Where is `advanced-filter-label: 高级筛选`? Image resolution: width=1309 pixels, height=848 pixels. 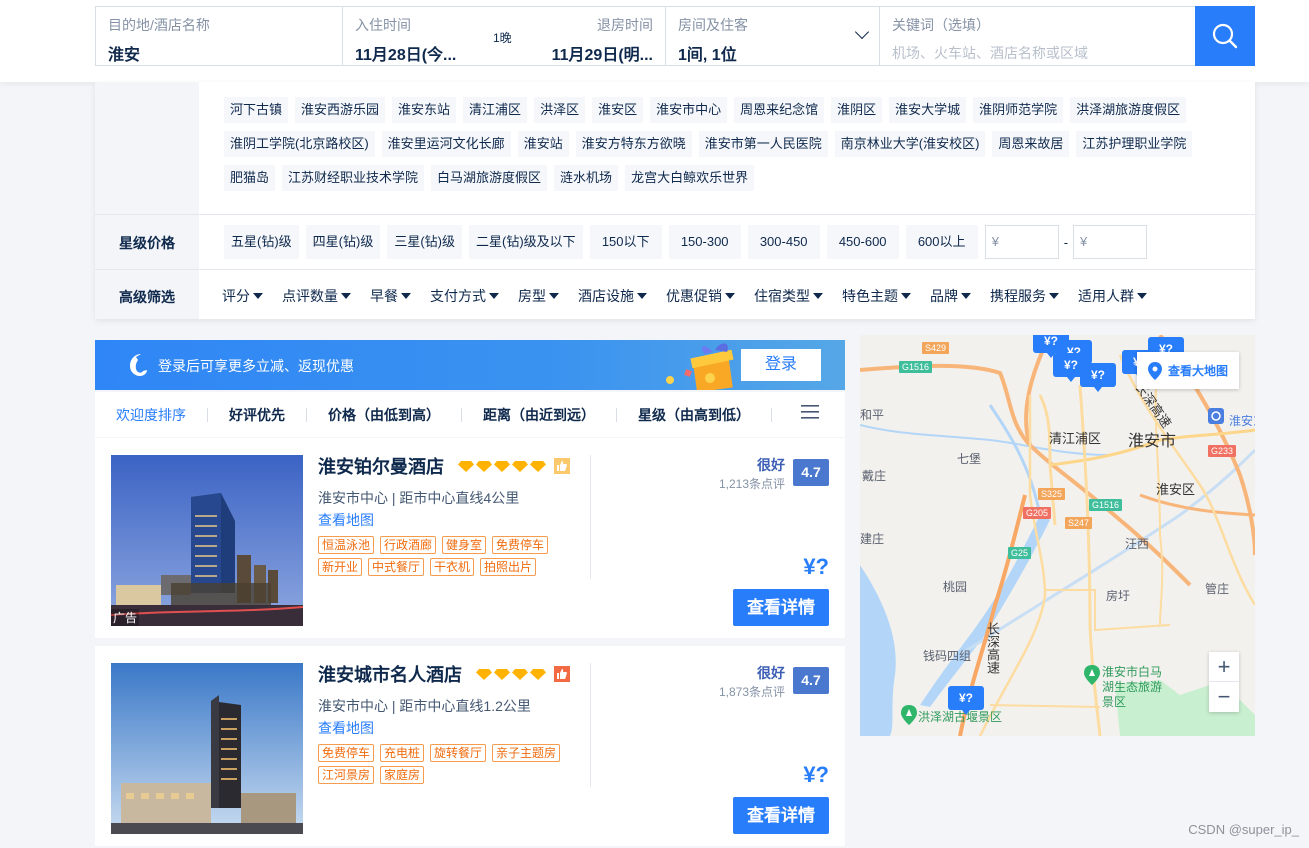 advanced-filter-label: 高级筛选 is located at coordinates (147, 297).